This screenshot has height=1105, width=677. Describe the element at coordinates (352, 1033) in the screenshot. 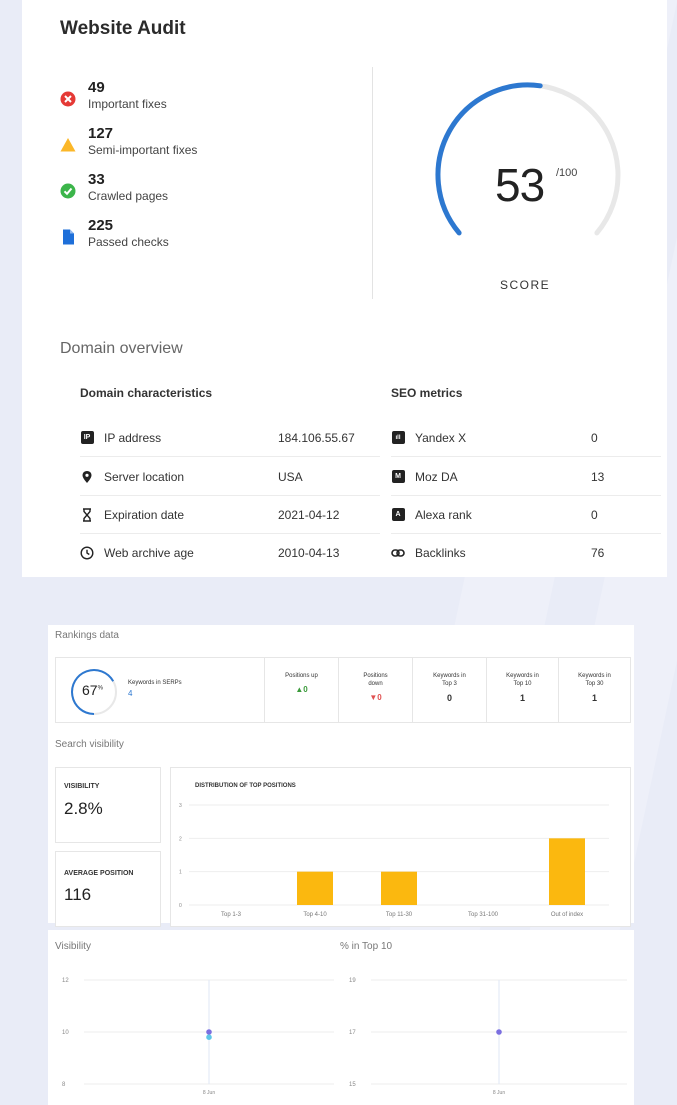

I see `y-tick-label: 17` at that location.